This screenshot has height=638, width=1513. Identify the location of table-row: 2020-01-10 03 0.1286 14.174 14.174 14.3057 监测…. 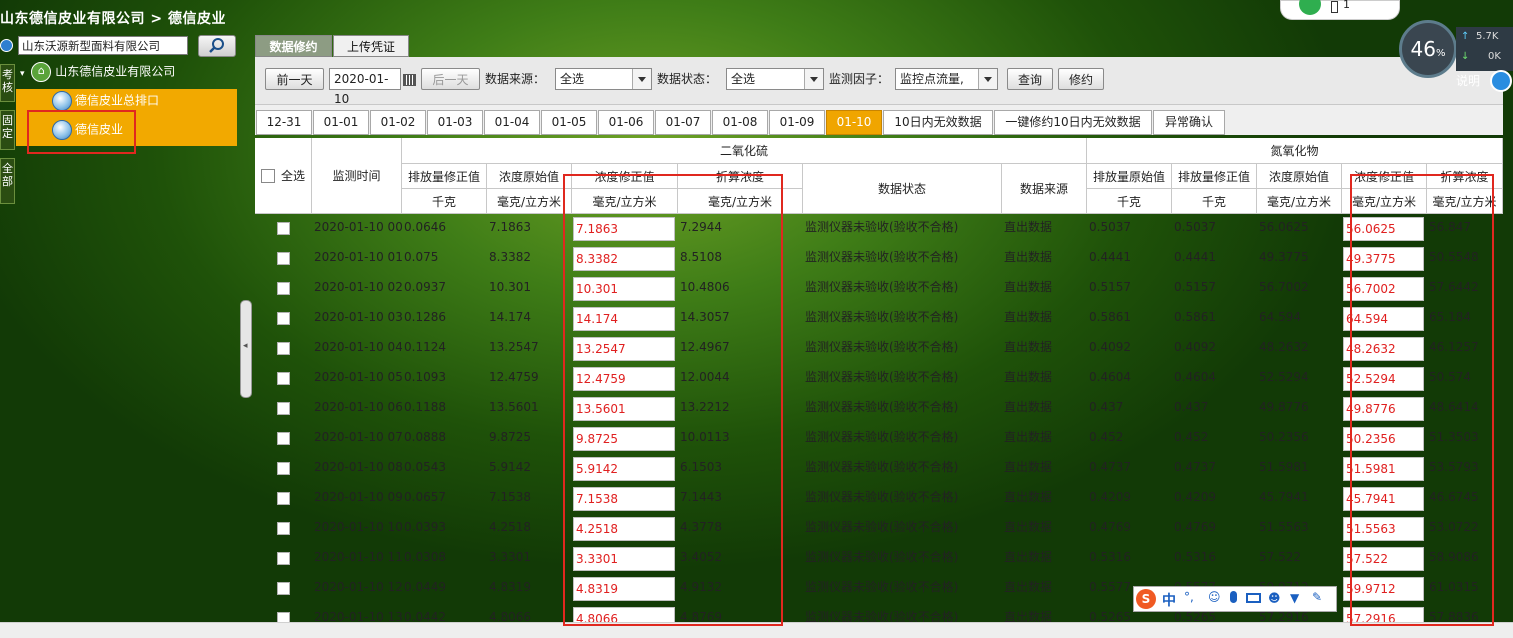
(879, 319).